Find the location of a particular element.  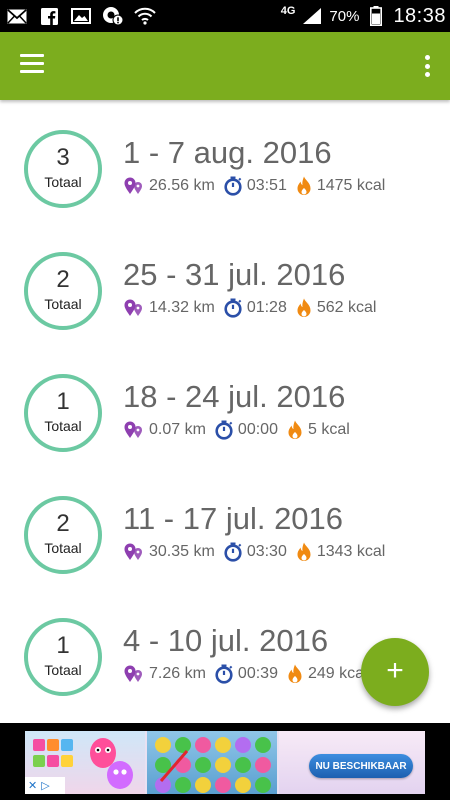

system-icons: 4G 70% 18:38 is located at coordinates (365, 16).